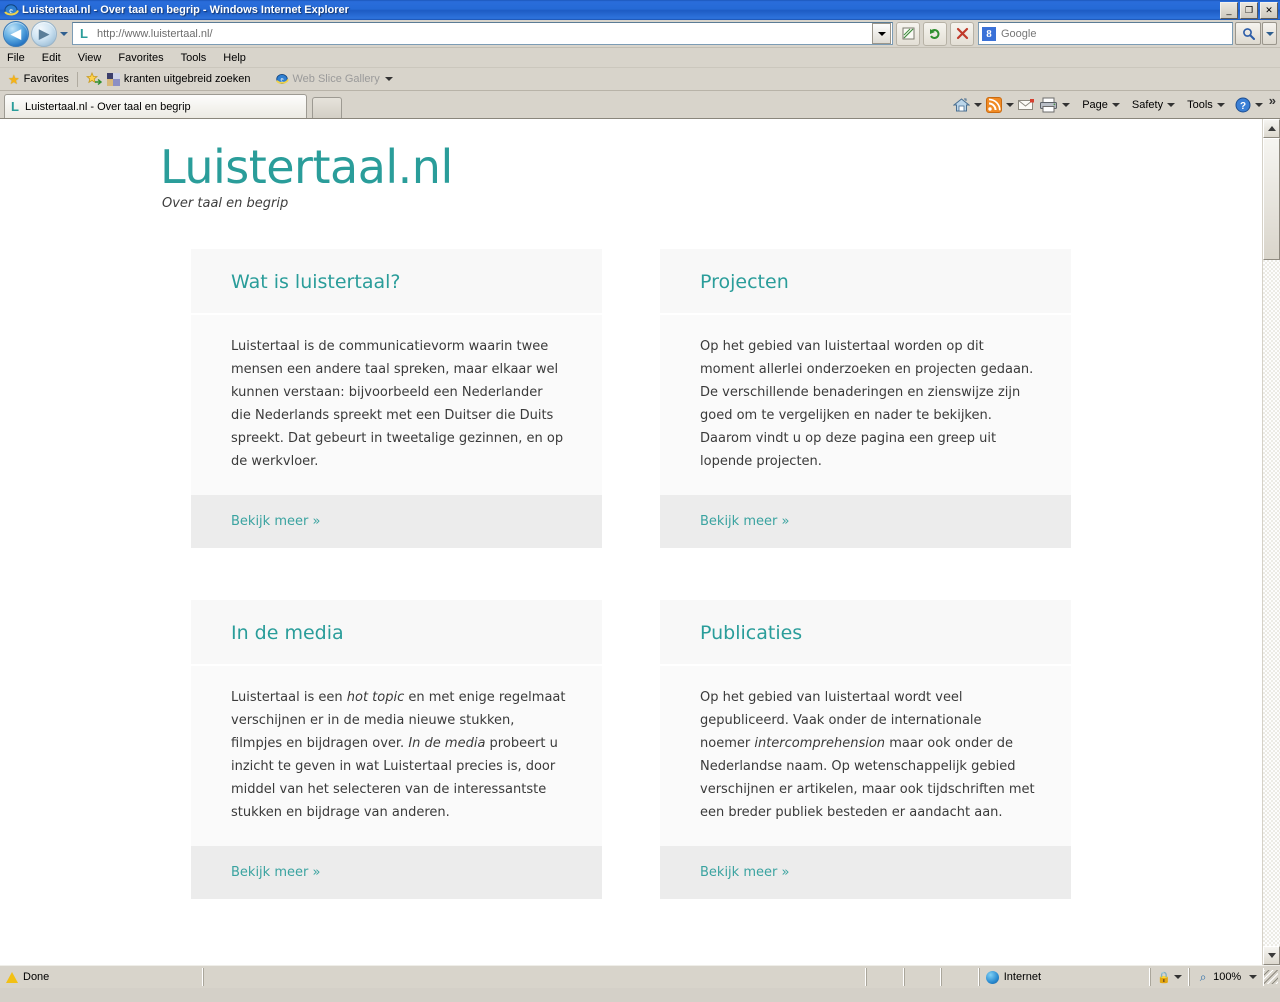  Describe the element at coordinates (962, 33) in the screenshot. I see `stop-button` at that location.